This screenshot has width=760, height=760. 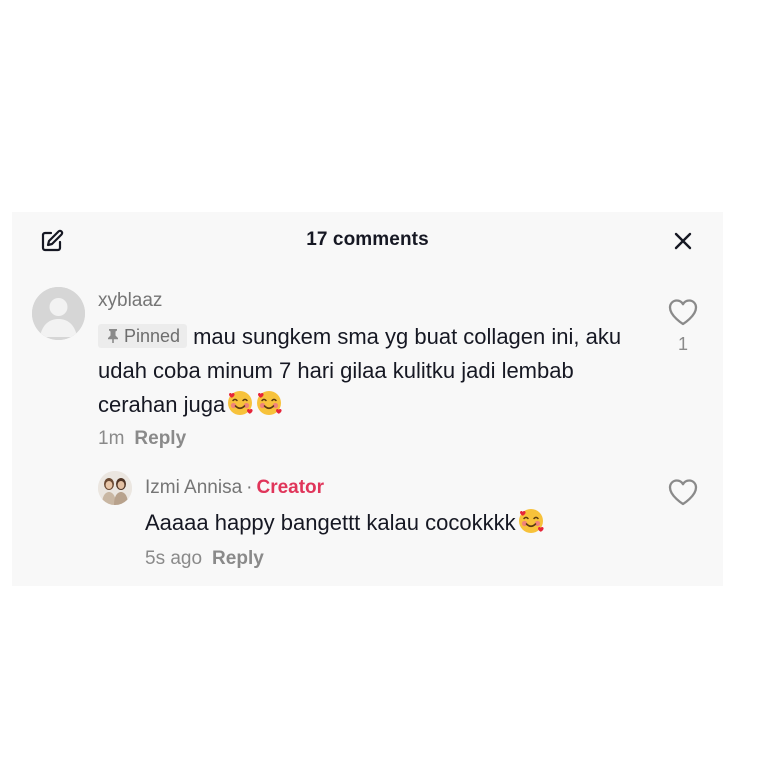 I want to click on creator-avatar, so click(x=115, y=488).